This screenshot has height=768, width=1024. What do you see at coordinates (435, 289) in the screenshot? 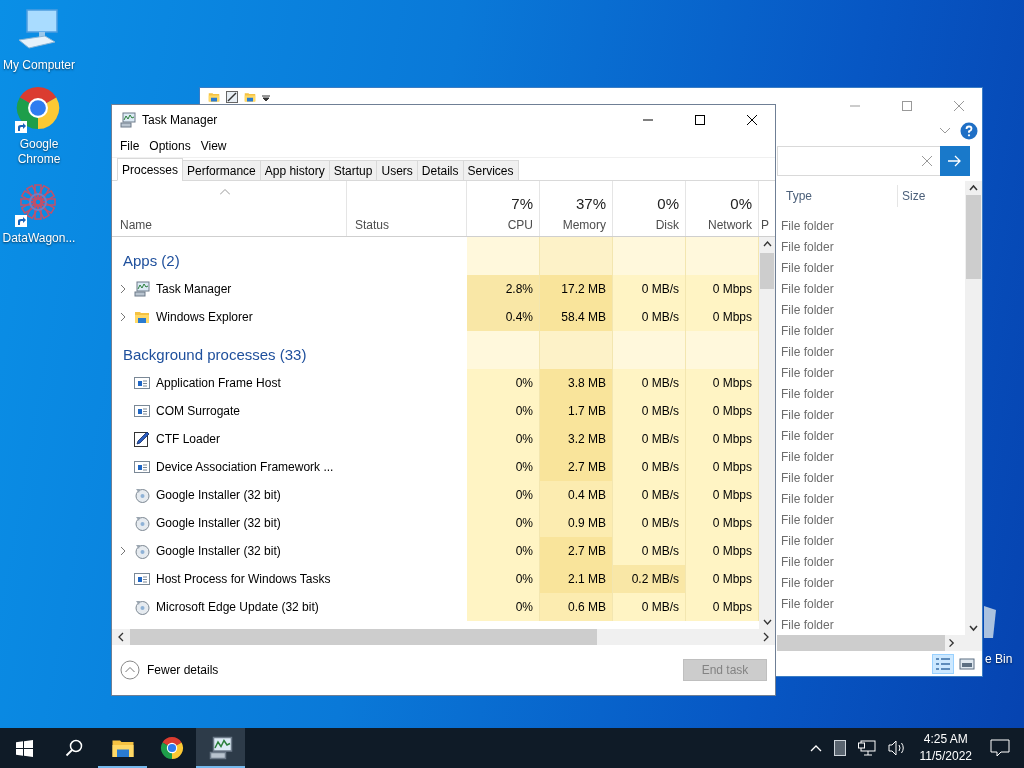
I see `process-row: Task Manager 2.8% 17.2 MB 0 MB/s 0 Mbps` at bounding box center [435, 289].